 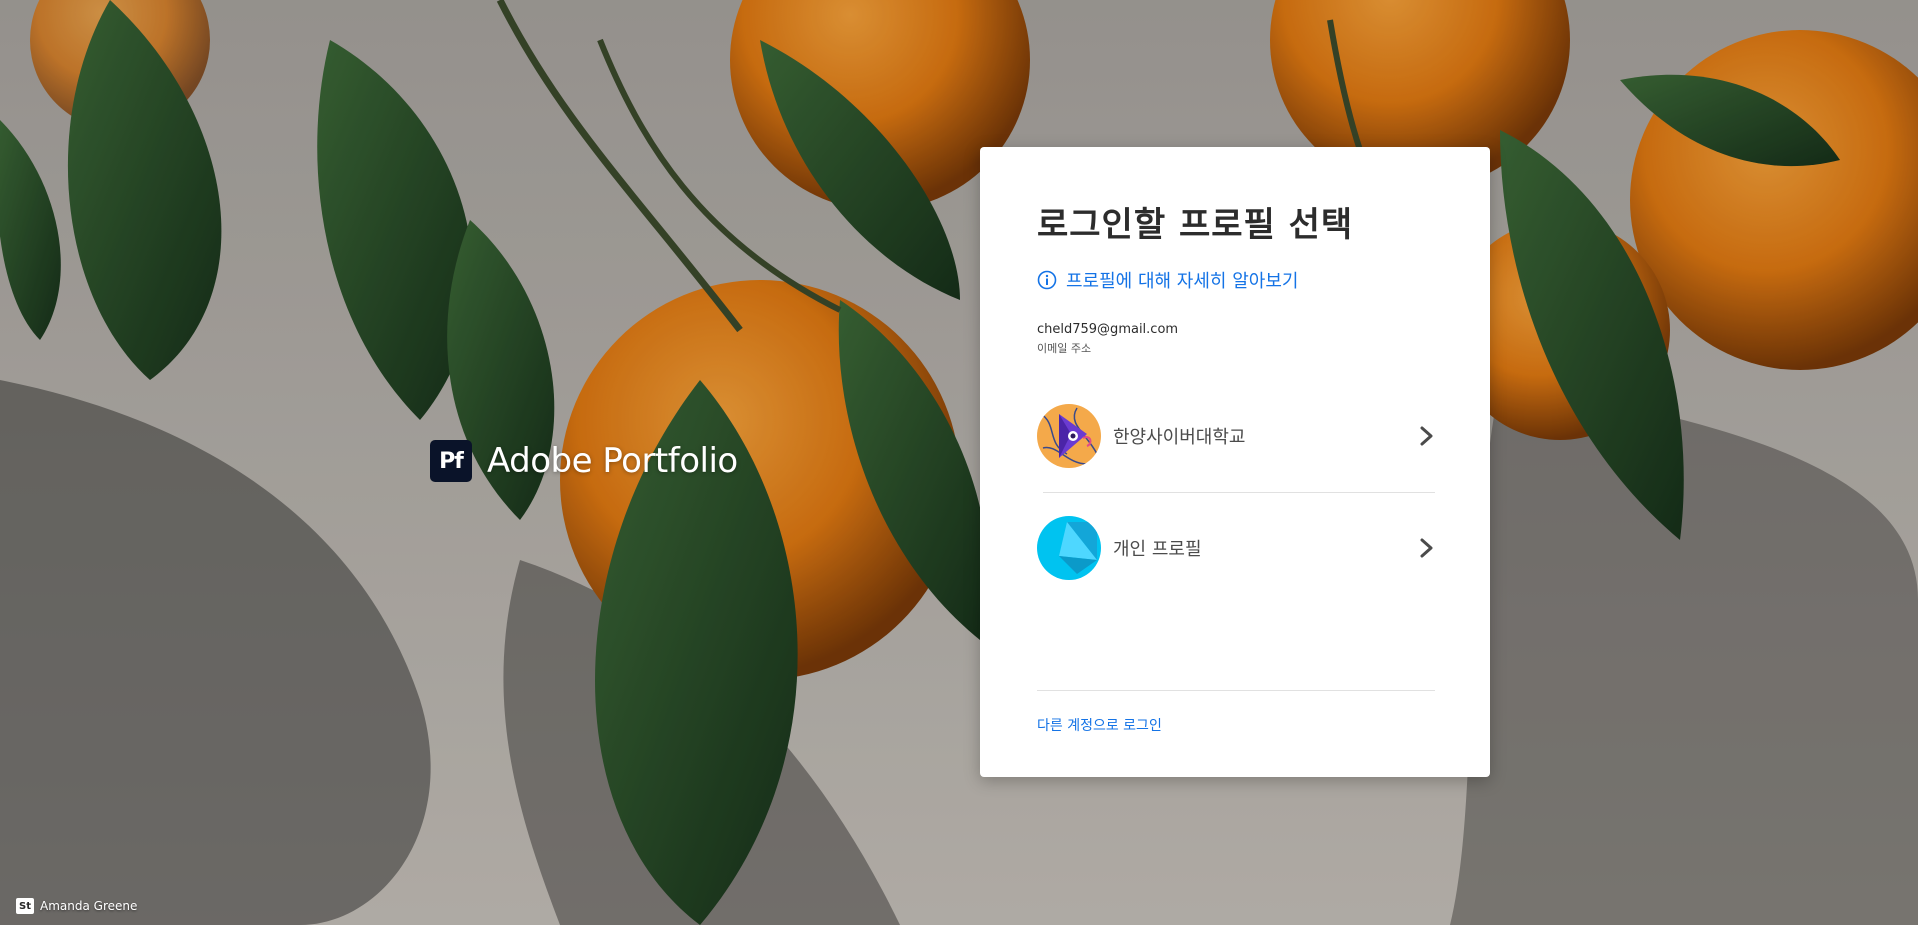 I want to click on photo-credit-name: Amanda Greene, so click(x=88, y=906).